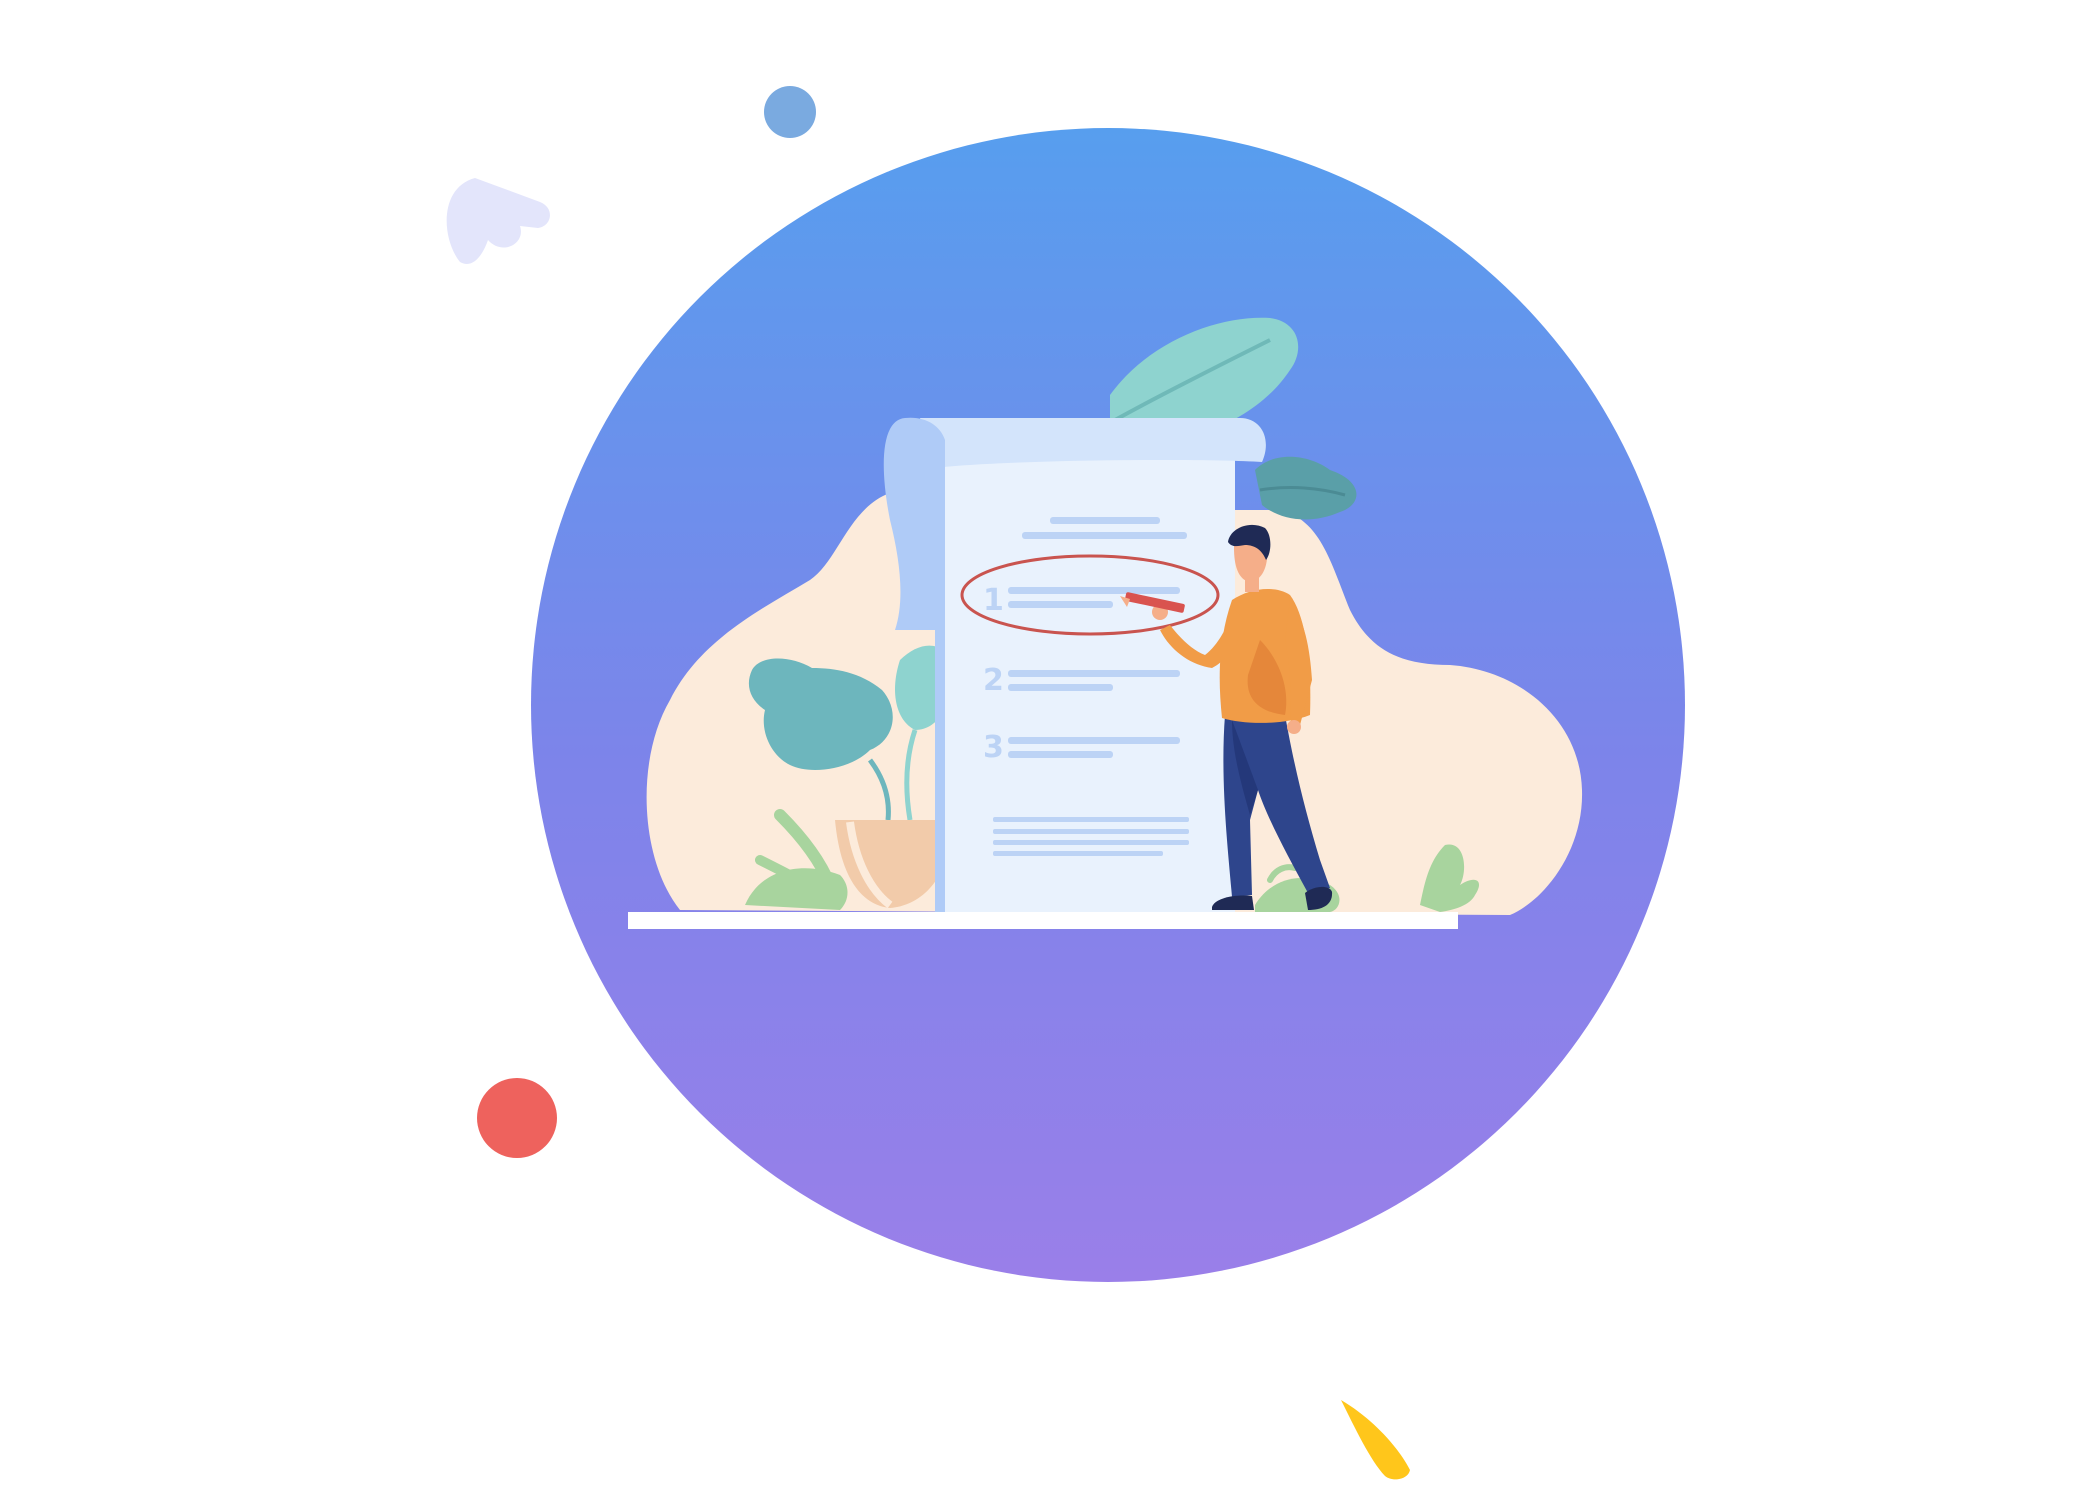 This screenshot has width=2074, height=1512. I want to click on checklist-number: 3, so click(993, 747).